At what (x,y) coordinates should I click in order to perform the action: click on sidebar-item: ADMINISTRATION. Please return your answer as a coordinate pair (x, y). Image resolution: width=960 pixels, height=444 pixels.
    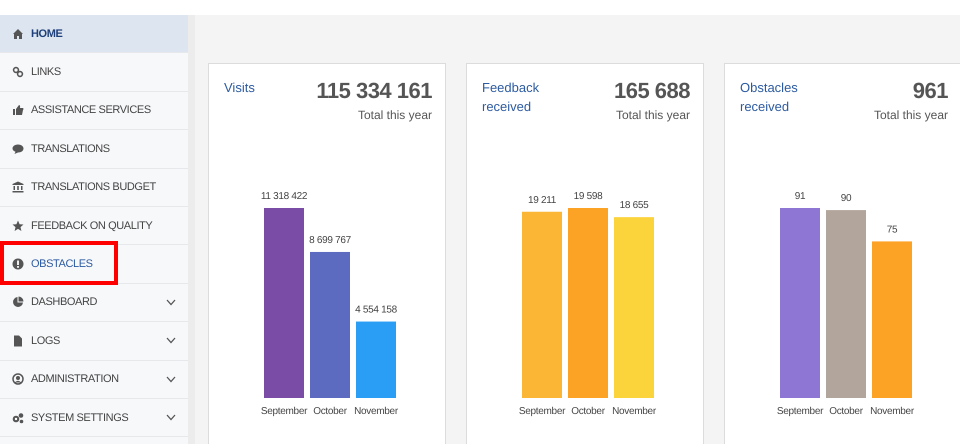
    Looking at the image, I should click on (94, 379).